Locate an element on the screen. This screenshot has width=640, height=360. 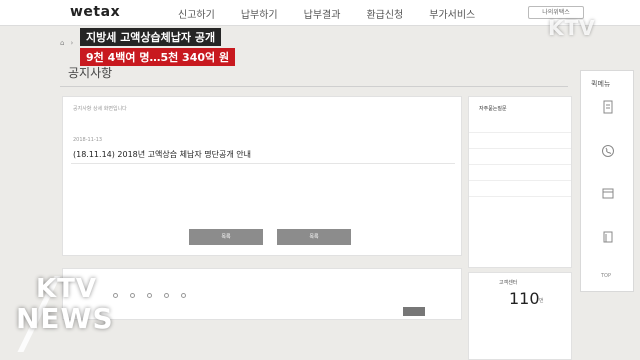
breadcrumb: ⌂ › is located at coordinates (66, 43).